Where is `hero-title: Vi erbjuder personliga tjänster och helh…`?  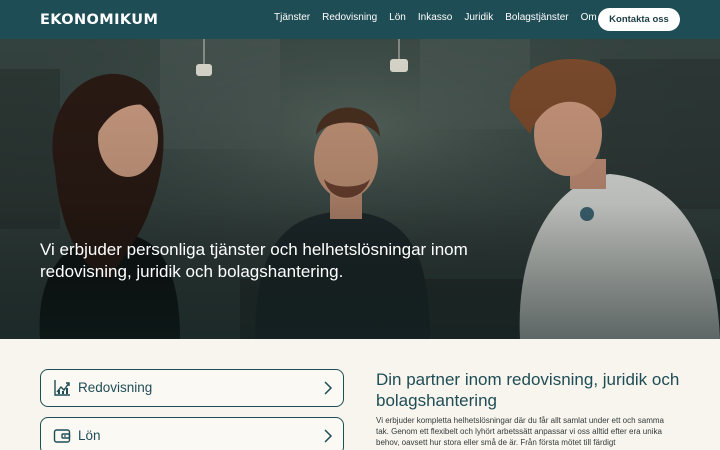
hero-title: Vi erbjuder personliga tjänster och helh… is located at coordinates (254, 260).